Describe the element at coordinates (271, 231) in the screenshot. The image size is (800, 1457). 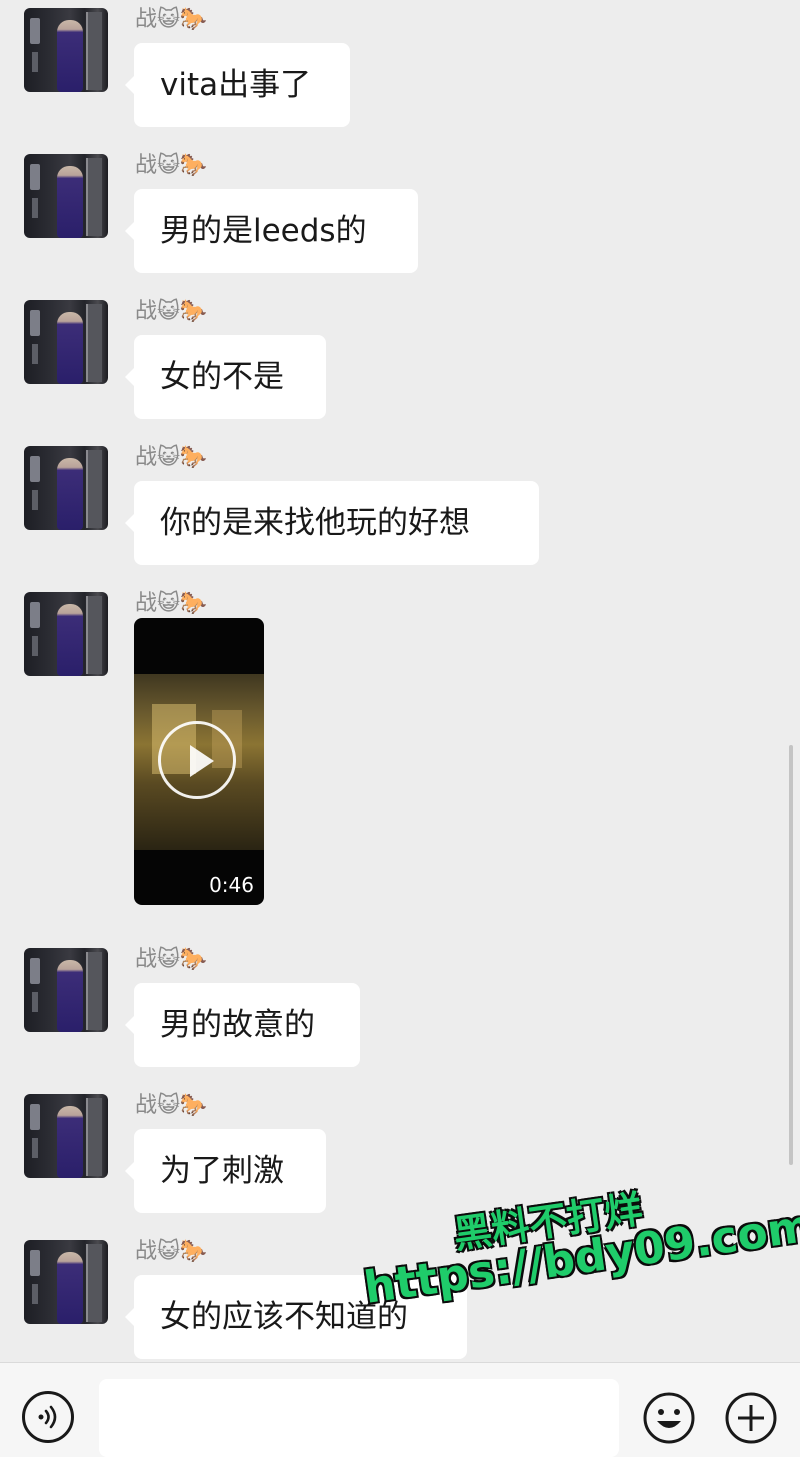
I see `message-bubble: 男的是leeds的` at that location.